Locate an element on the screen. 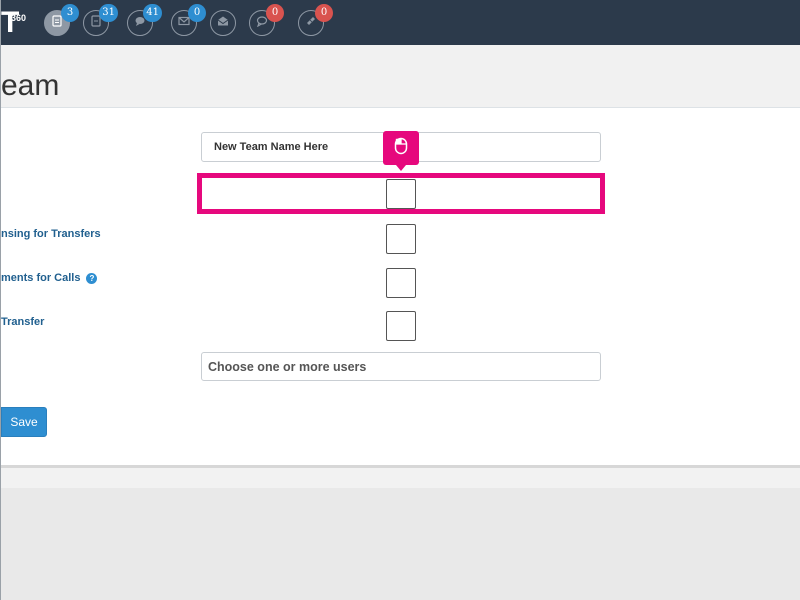  label-comments: ments for Calls is located at coordinates (41, 278).